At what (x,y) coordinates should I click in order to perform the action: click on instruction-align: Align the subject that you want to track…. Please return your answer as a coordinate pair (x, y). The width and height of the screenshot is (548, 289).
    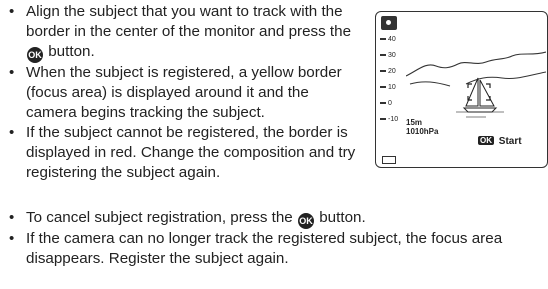
    Looking at the image, I should click on (183, 32).